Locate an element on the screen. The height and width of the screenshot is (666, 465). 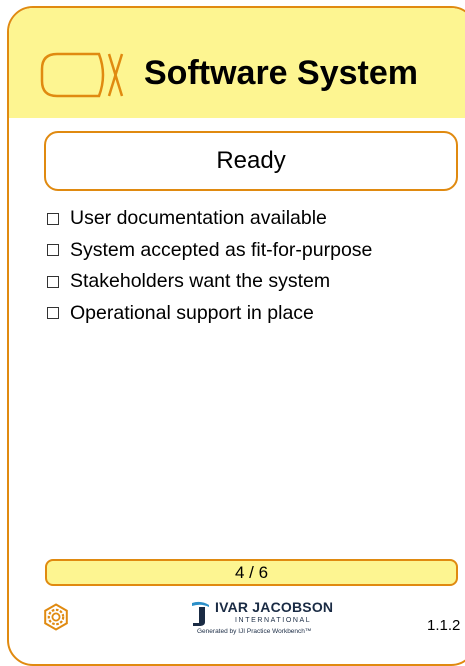
logo-name: IVAR JACOBSON is located at coordinates (274, 607).